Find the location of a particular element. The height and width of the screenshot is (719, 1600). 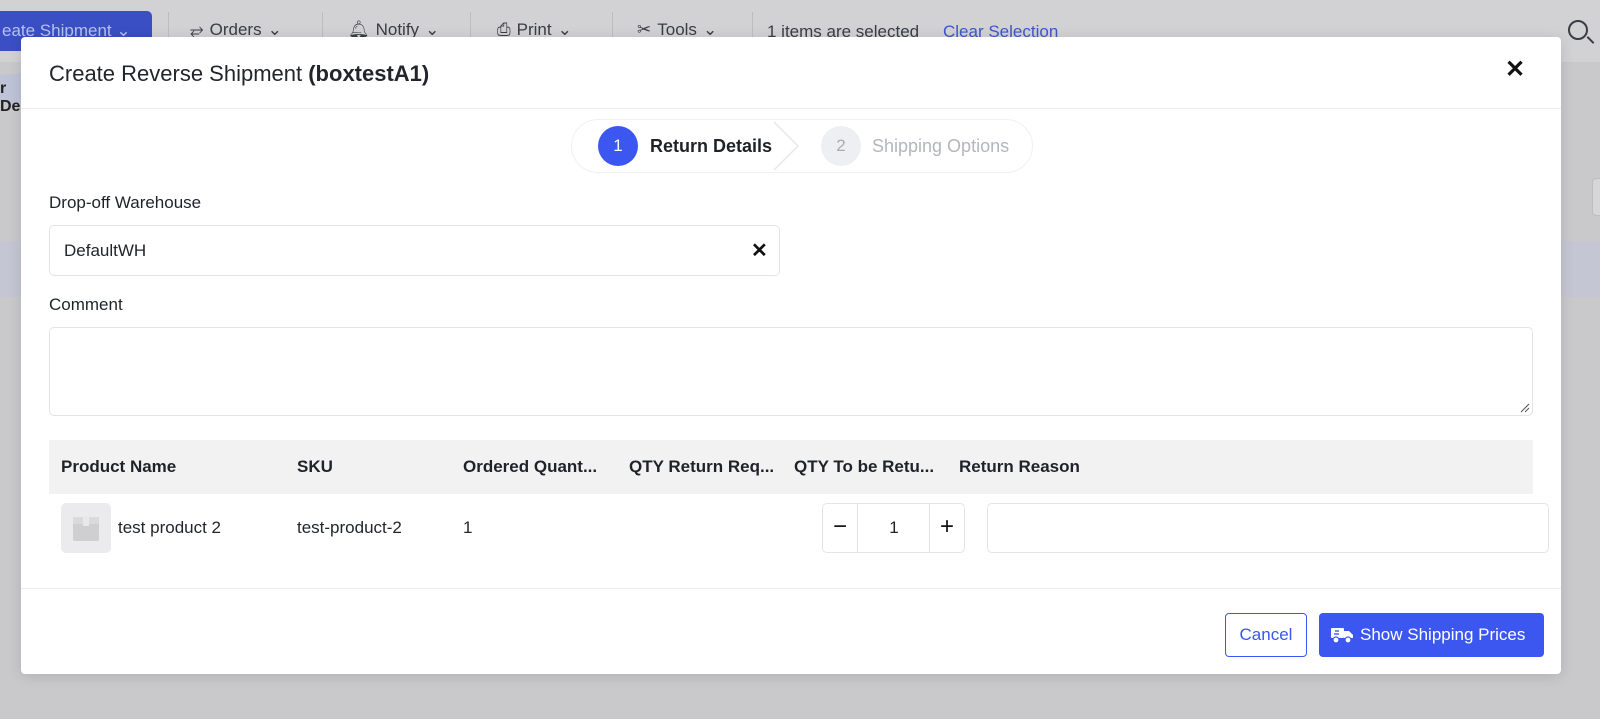

step-label: Shipping Options is located at coordinates (941, 145).